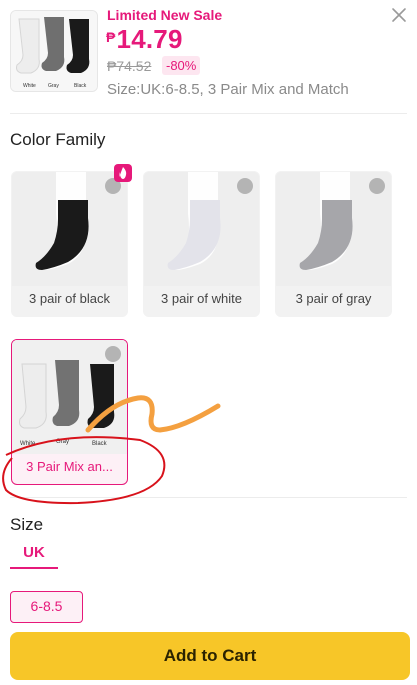  What do you see at coordinates (28, 444) in the screenshot?
I see `mix-label-white: White` at bounding box center [28, 444].